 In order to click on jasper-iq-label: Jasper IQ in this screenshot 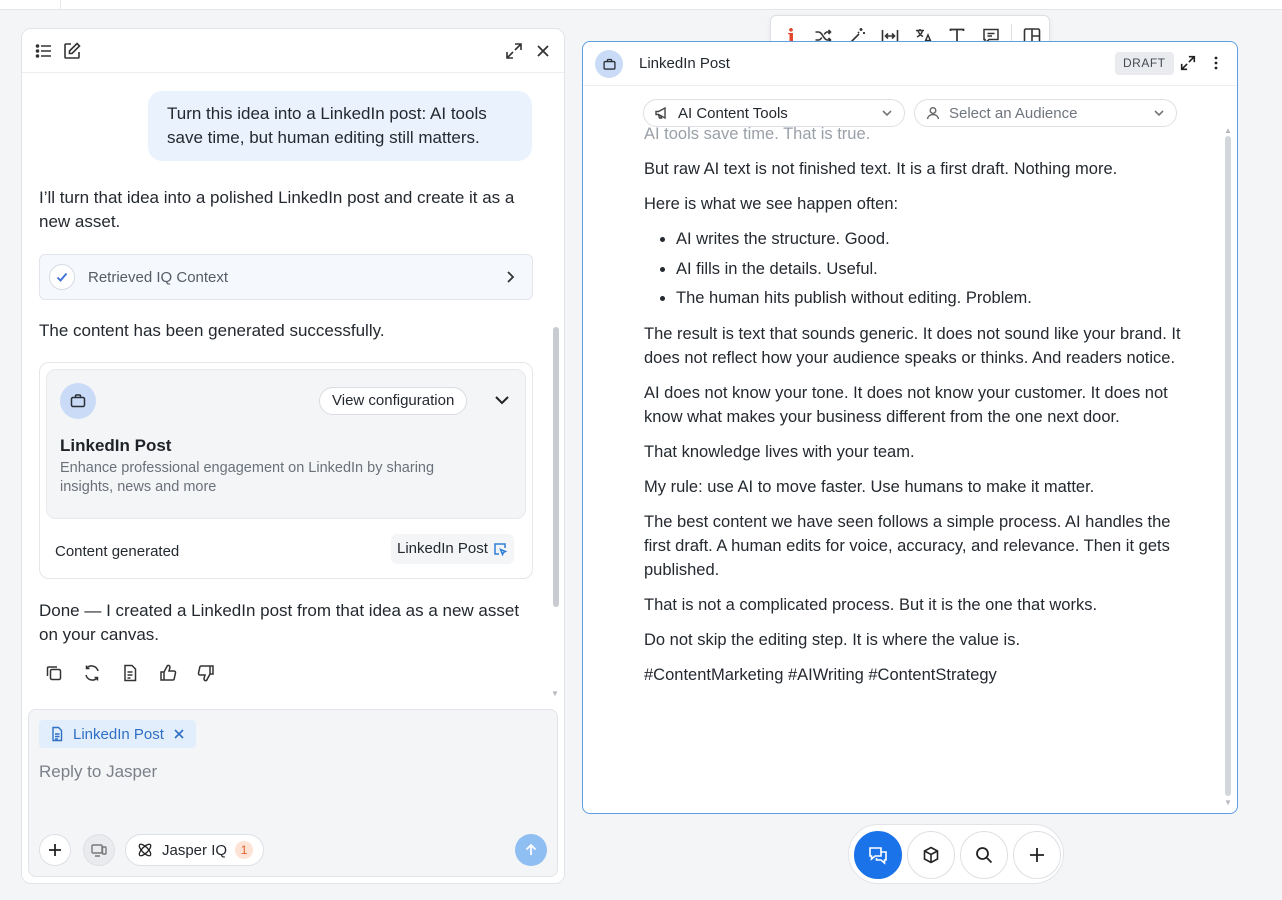, I will do `click(195, 850)`.